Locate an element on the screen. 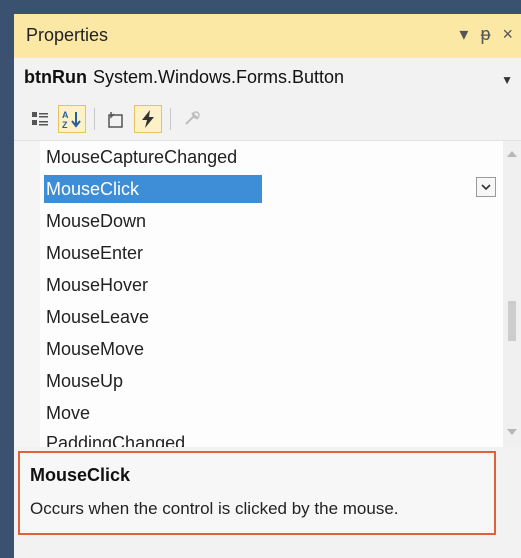 The height and width of the screenshot is (558, 521). dropdown-arrow-icon: ▾ is located at coordinates (463, 34).